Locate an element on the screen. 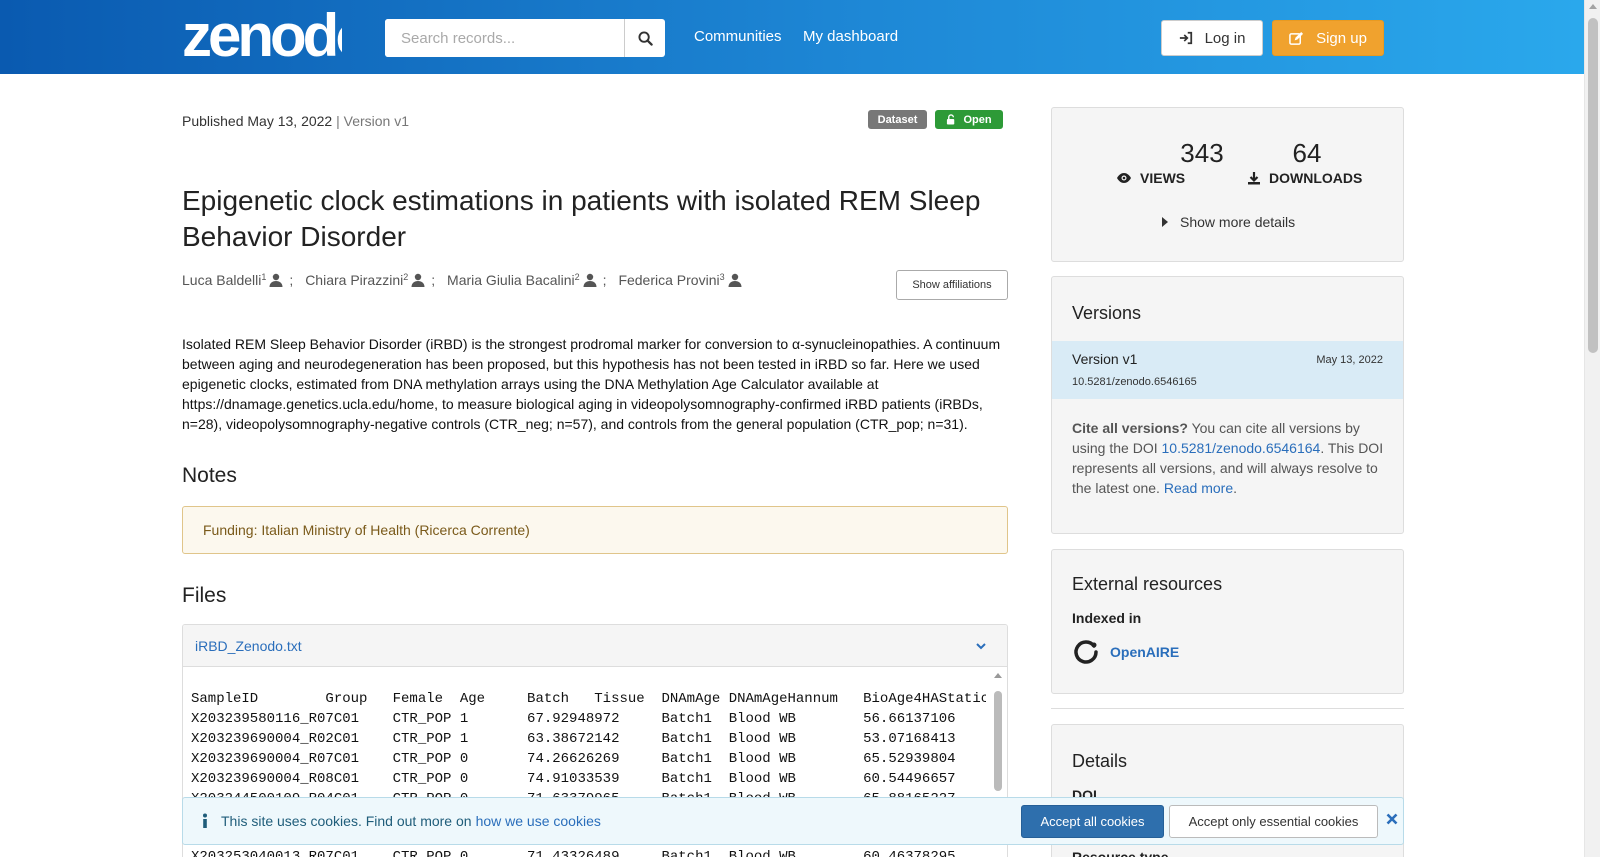 The image size is (1600, 857). search-bar is located at coordinates (525, 38).